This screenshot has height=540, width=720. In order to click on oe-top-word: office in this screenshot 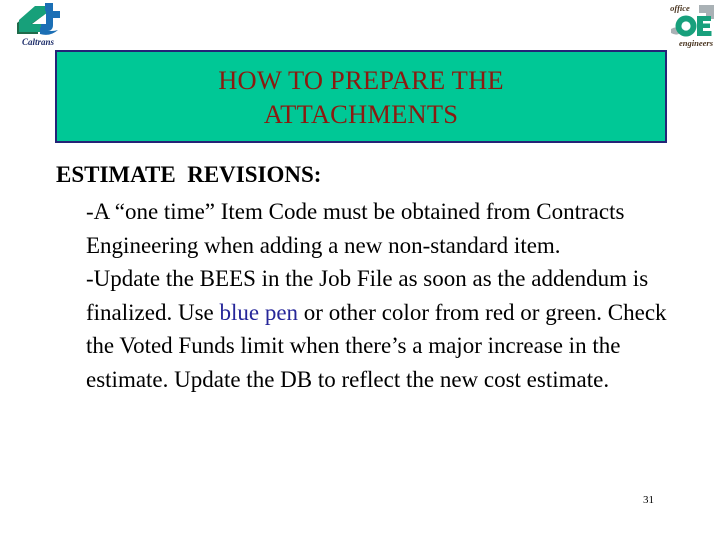, I will do `click(680, 8)`.